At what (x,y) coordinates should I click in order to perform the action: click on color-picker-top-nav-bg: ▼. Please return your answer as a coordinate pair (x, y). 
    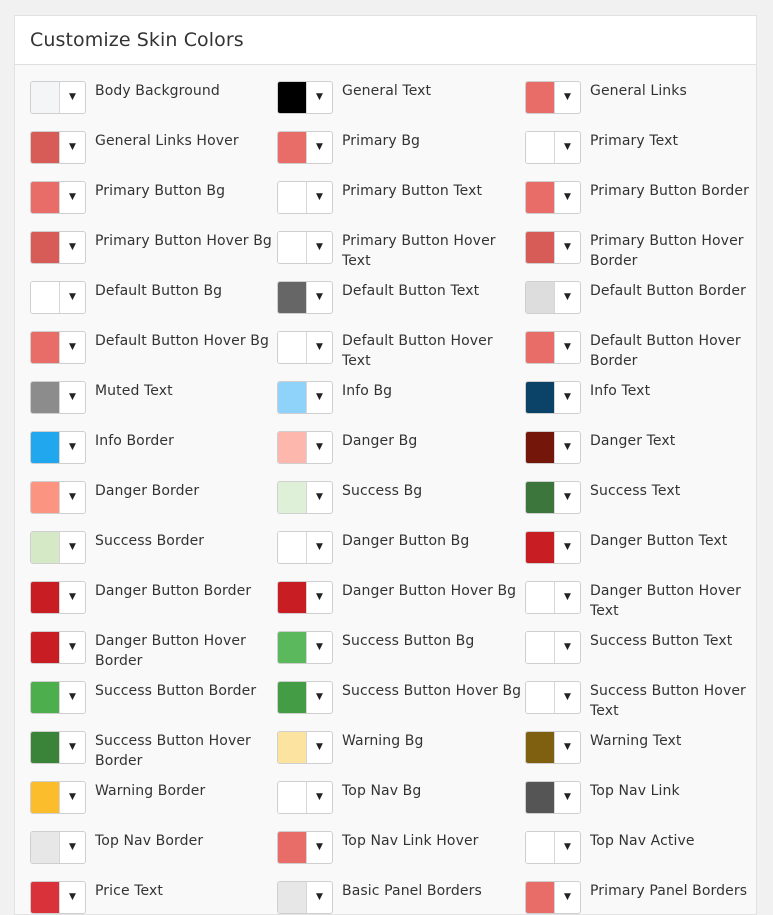
    Looking at the image, I should click on (305, 797).